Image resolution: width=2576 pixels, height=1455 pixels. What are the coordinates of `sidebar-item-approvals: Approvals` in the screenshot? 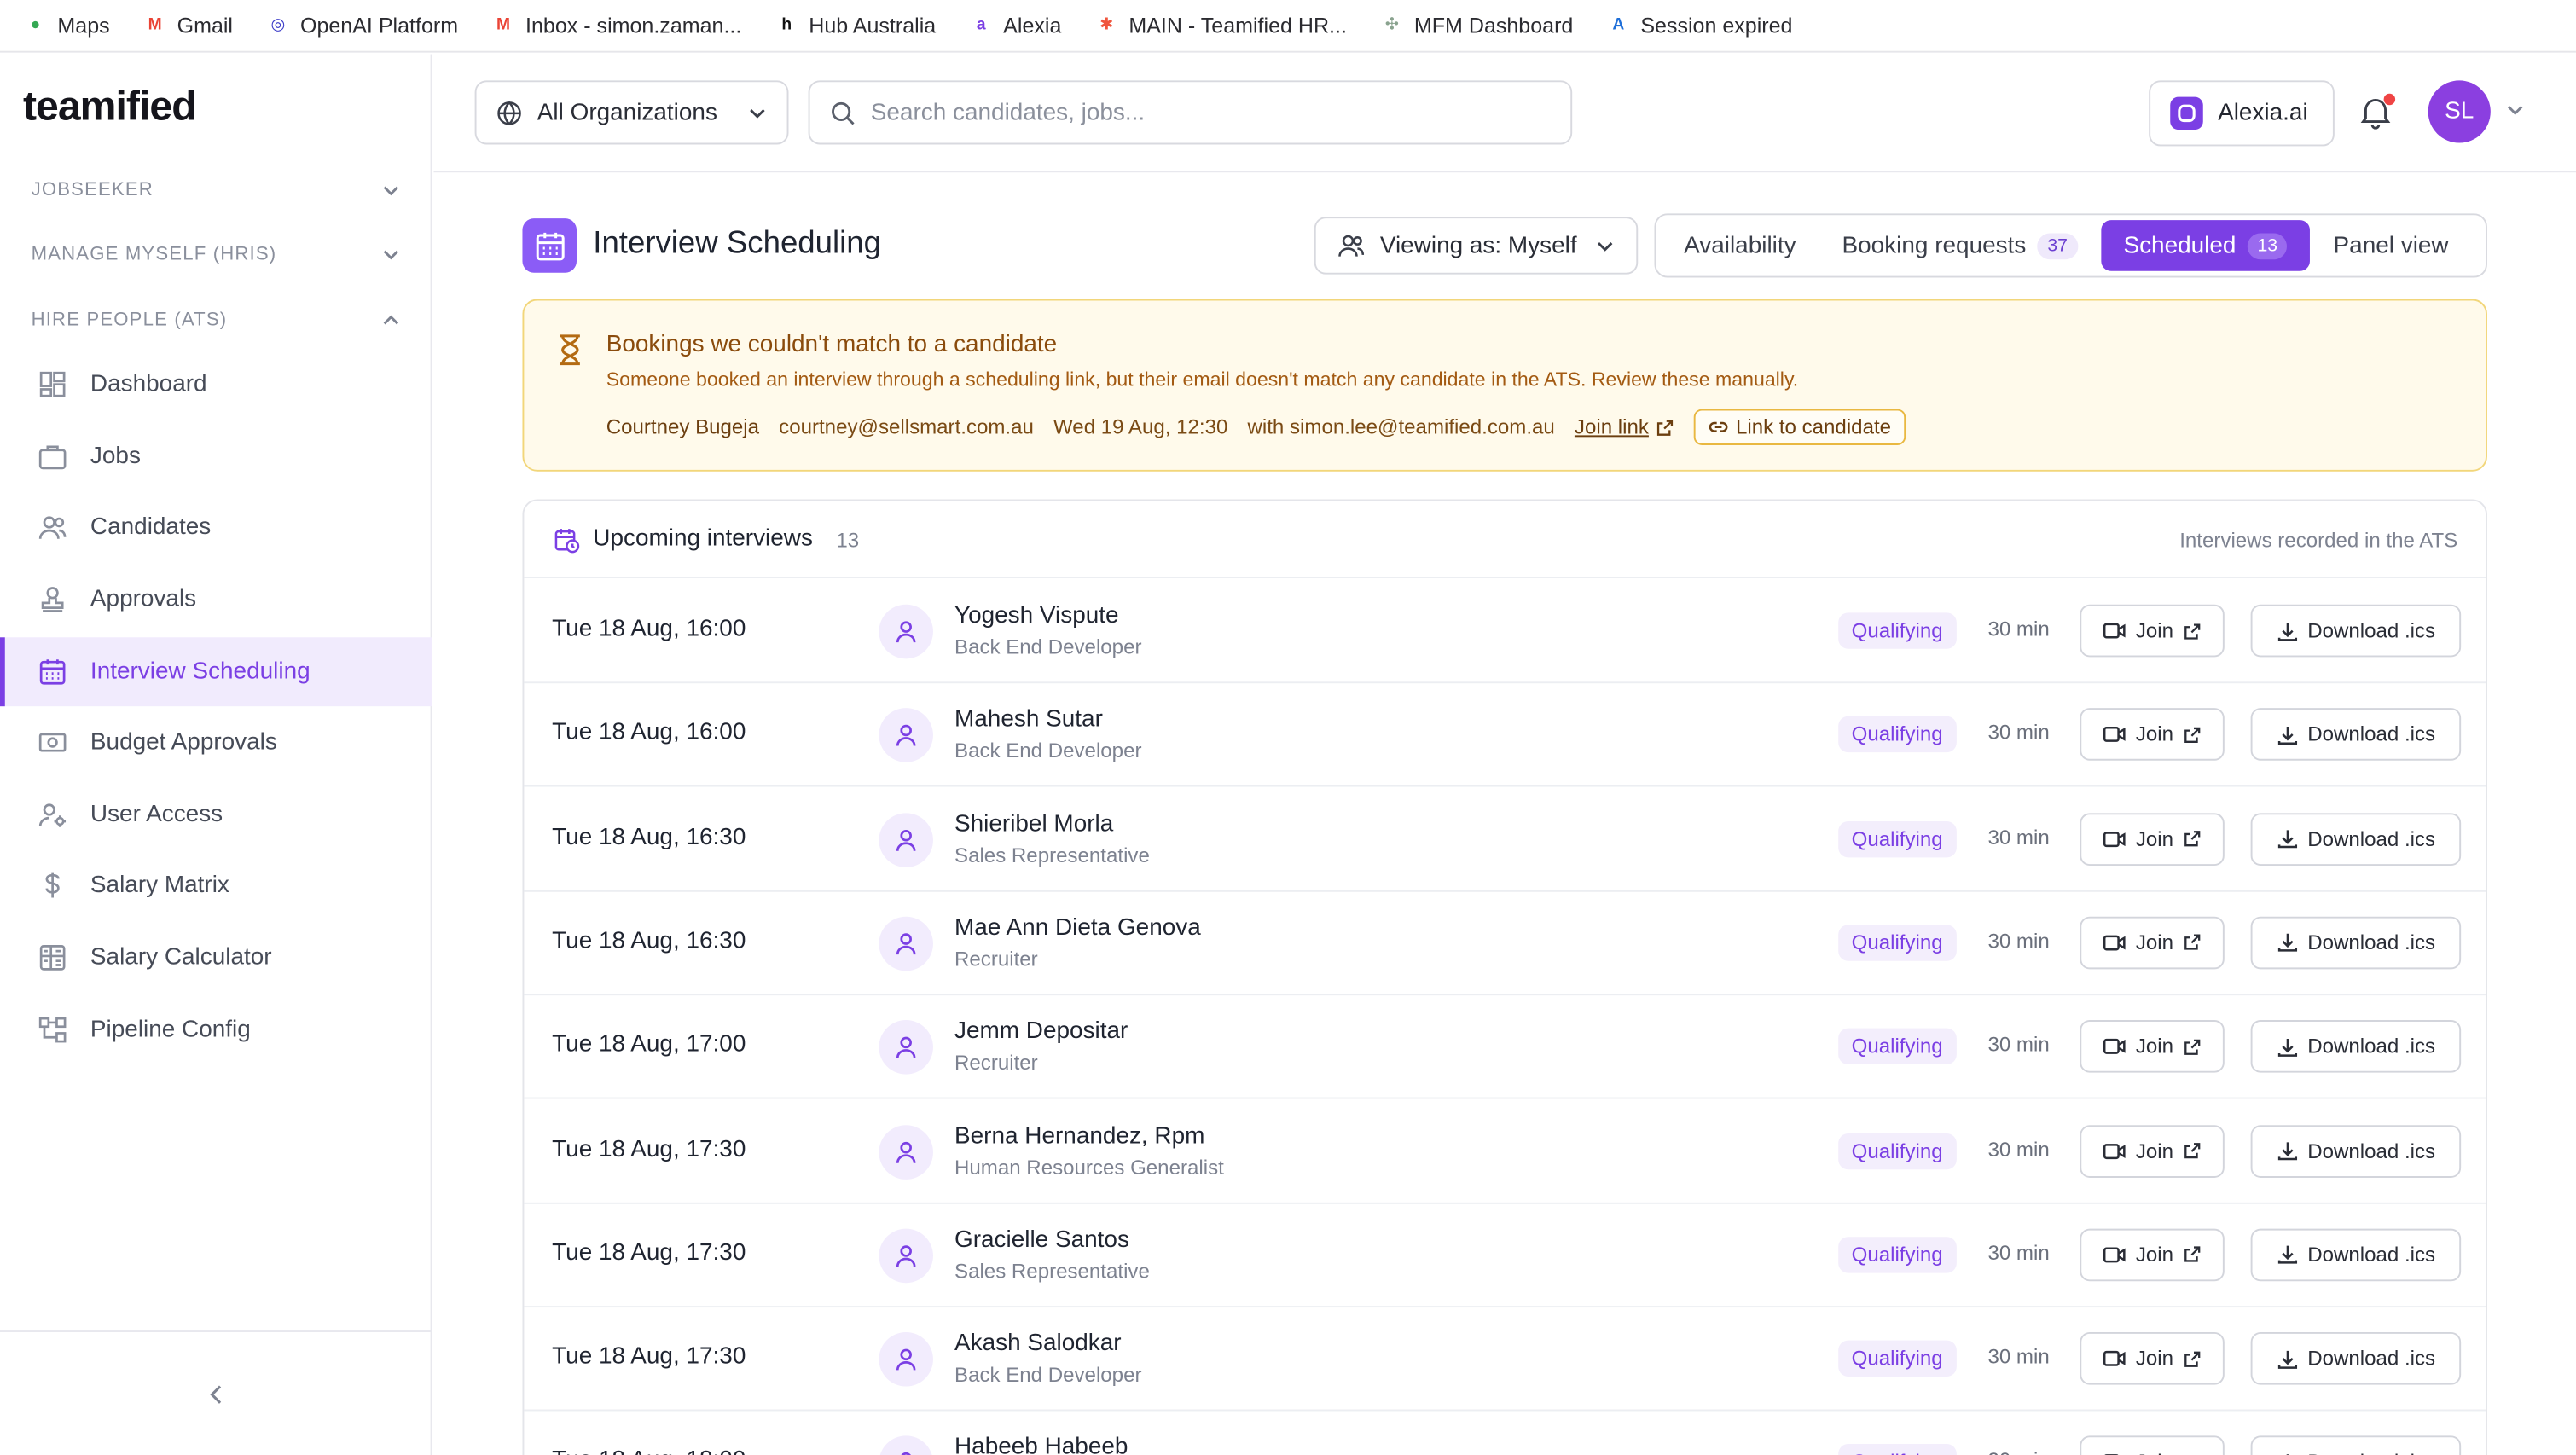 It's located at (216, 600).